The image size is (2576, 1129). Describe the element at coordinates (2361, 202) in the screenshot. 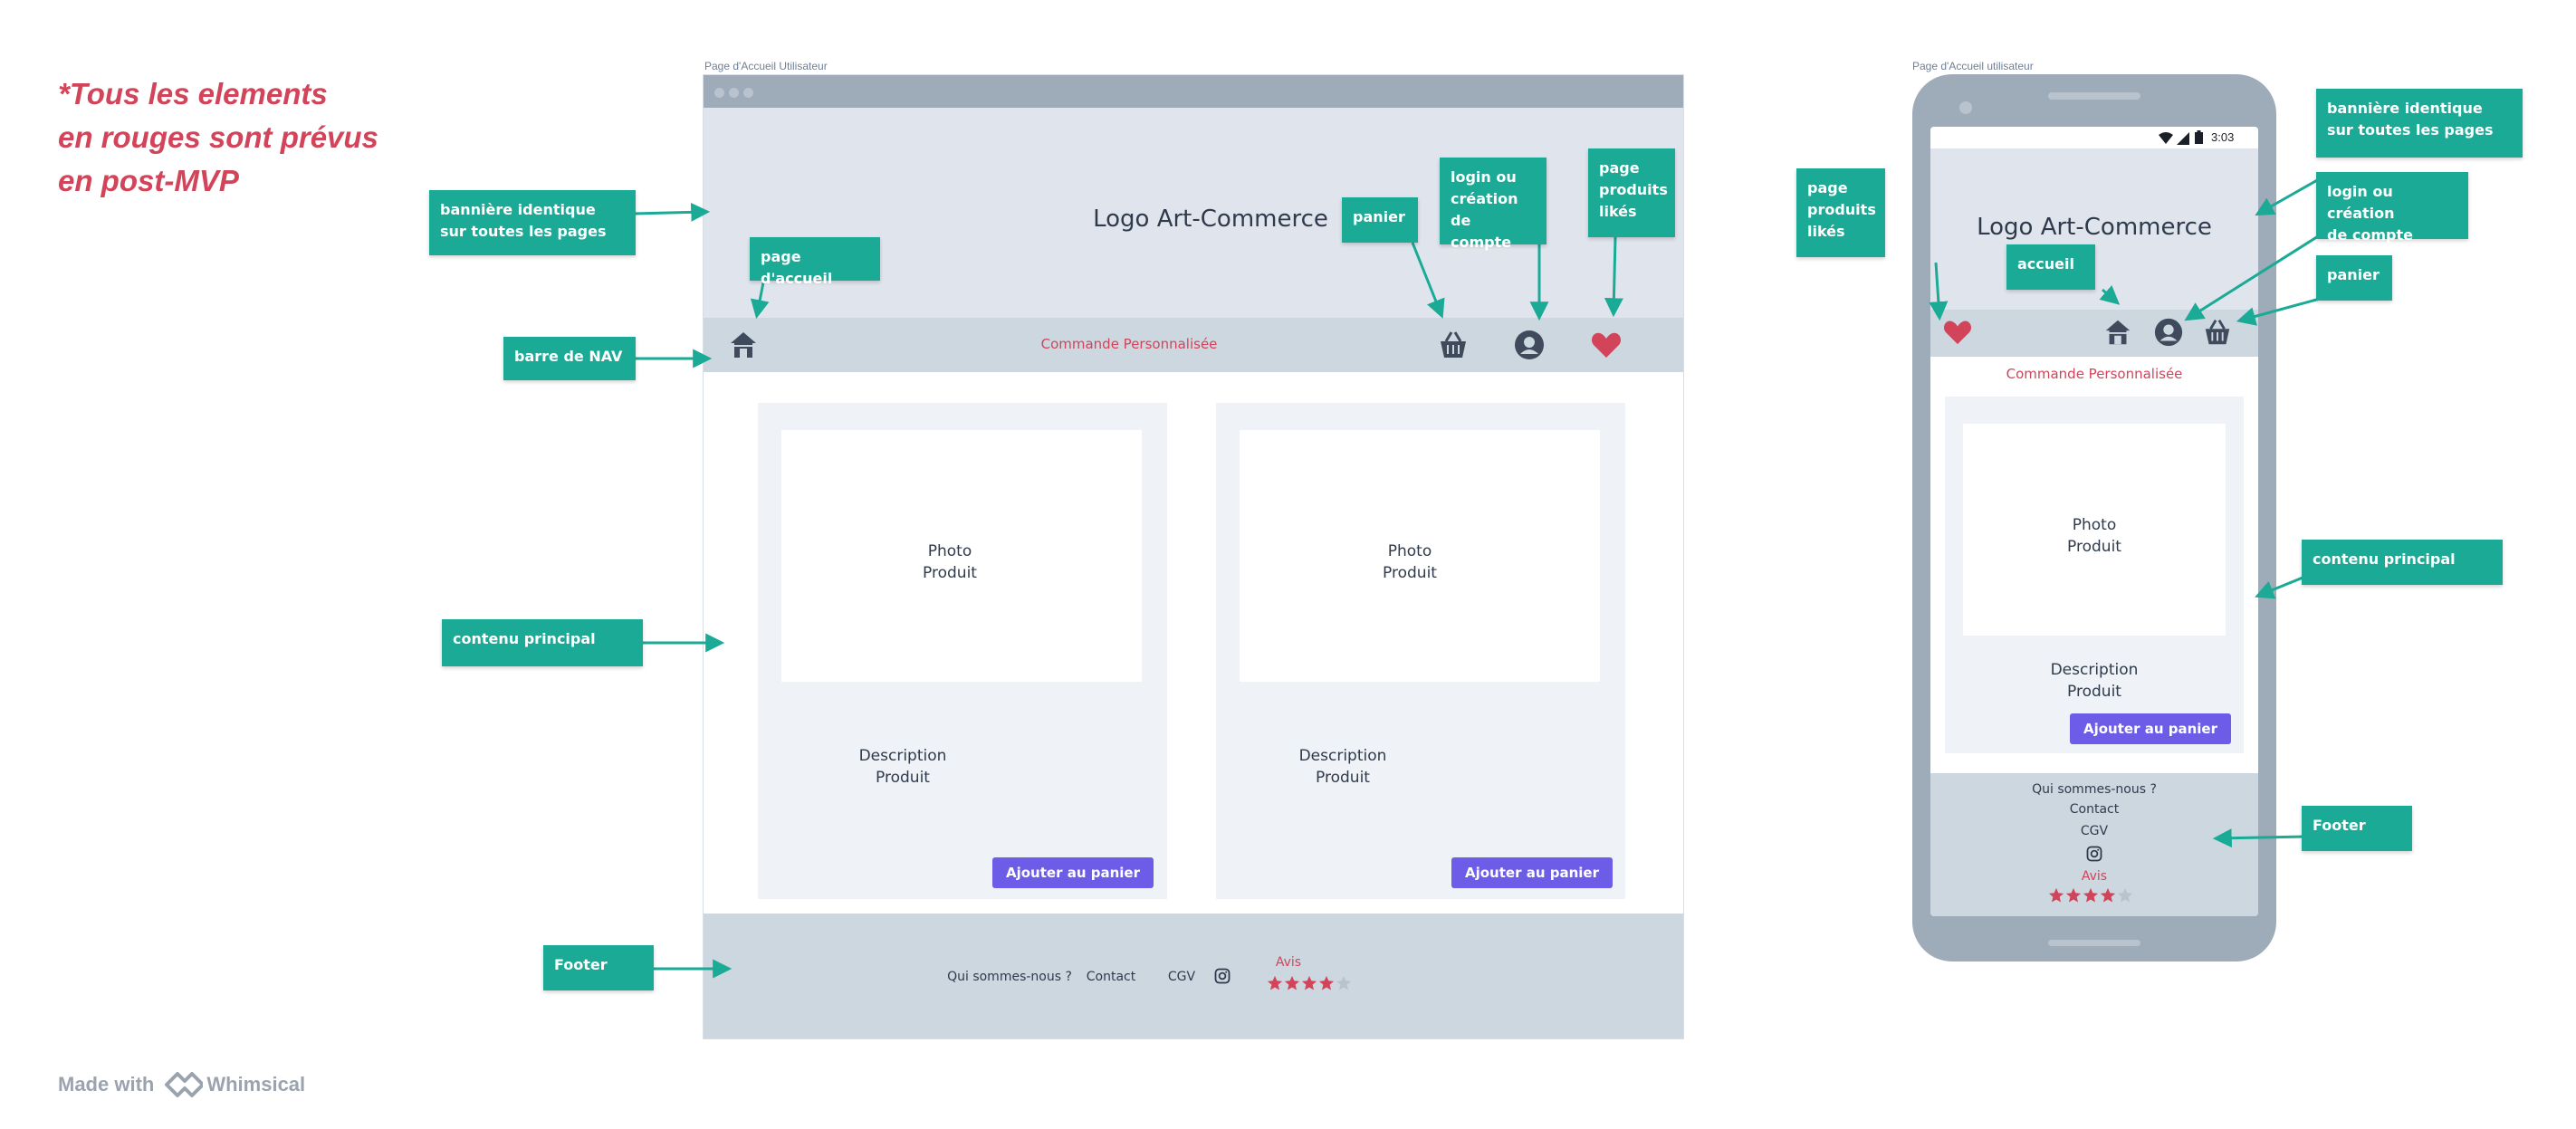

I see `callout-line: login ou création` at that location.